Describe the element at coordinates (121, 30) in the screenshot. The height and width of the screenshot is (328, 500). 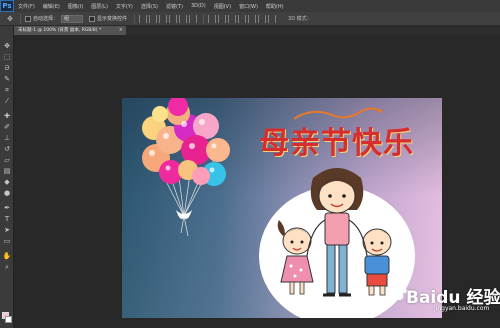
I see `close-icon: ×` at that location.